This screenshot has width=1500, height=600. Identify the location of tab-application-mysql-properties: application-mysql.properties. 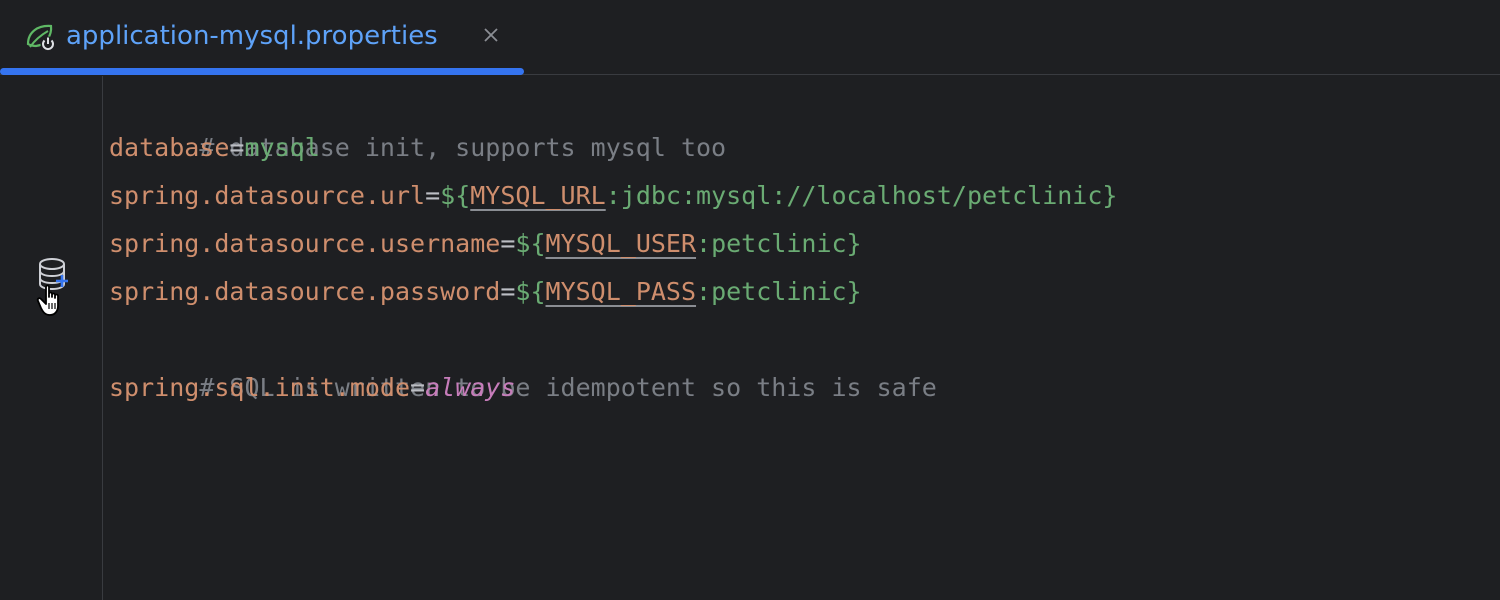
(262, 37).